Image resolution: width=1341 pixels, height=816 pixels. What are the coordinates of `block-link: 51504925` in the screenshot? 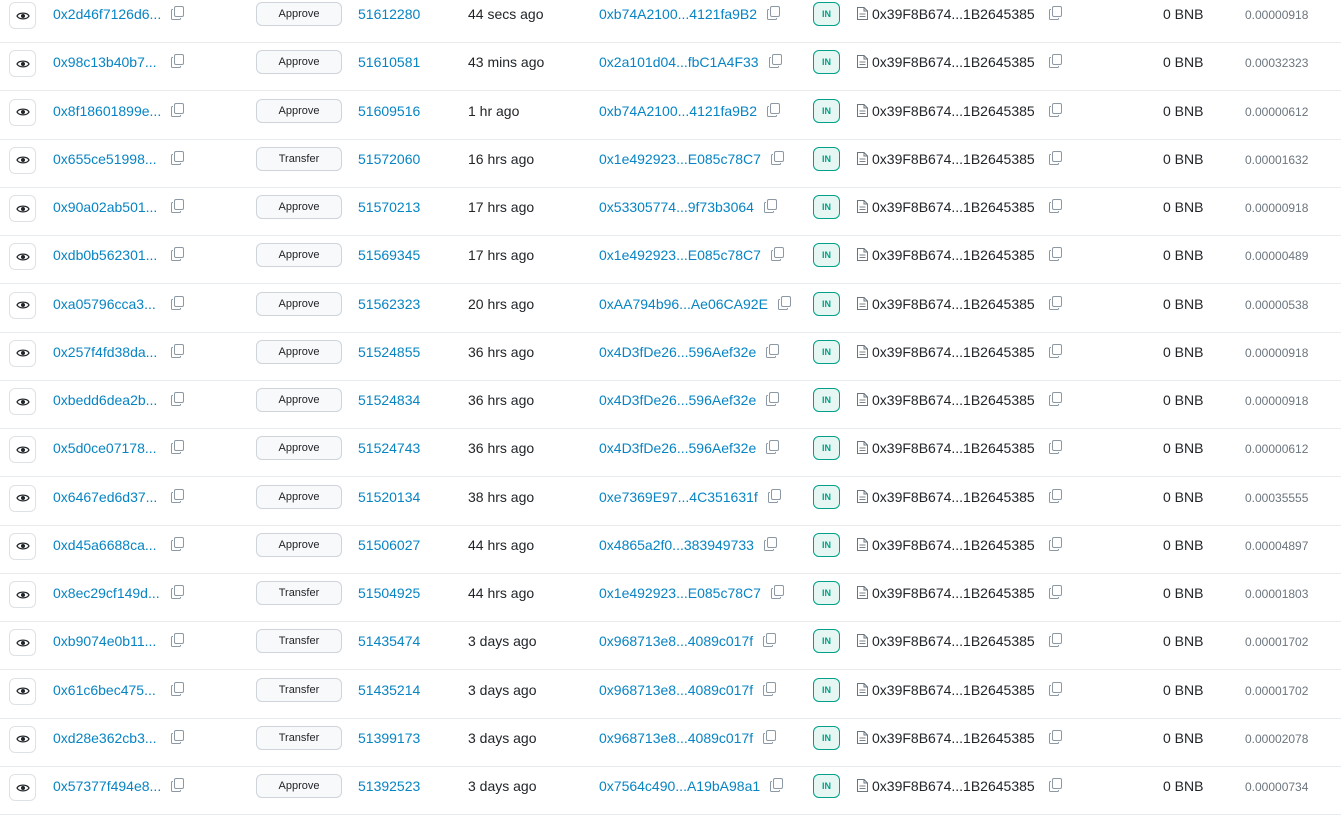 It's located at (389, 593).